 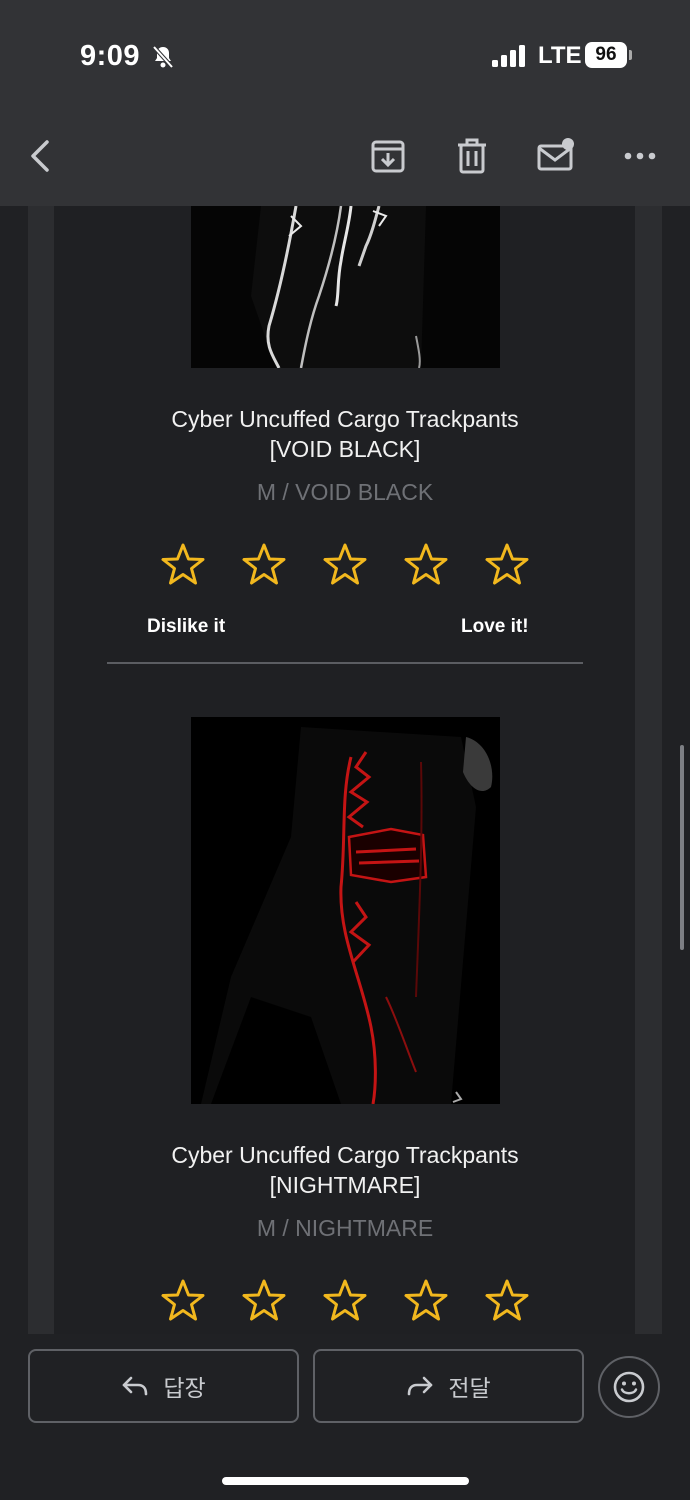 I want to click on archive-icon, so click(x=388, y=156).